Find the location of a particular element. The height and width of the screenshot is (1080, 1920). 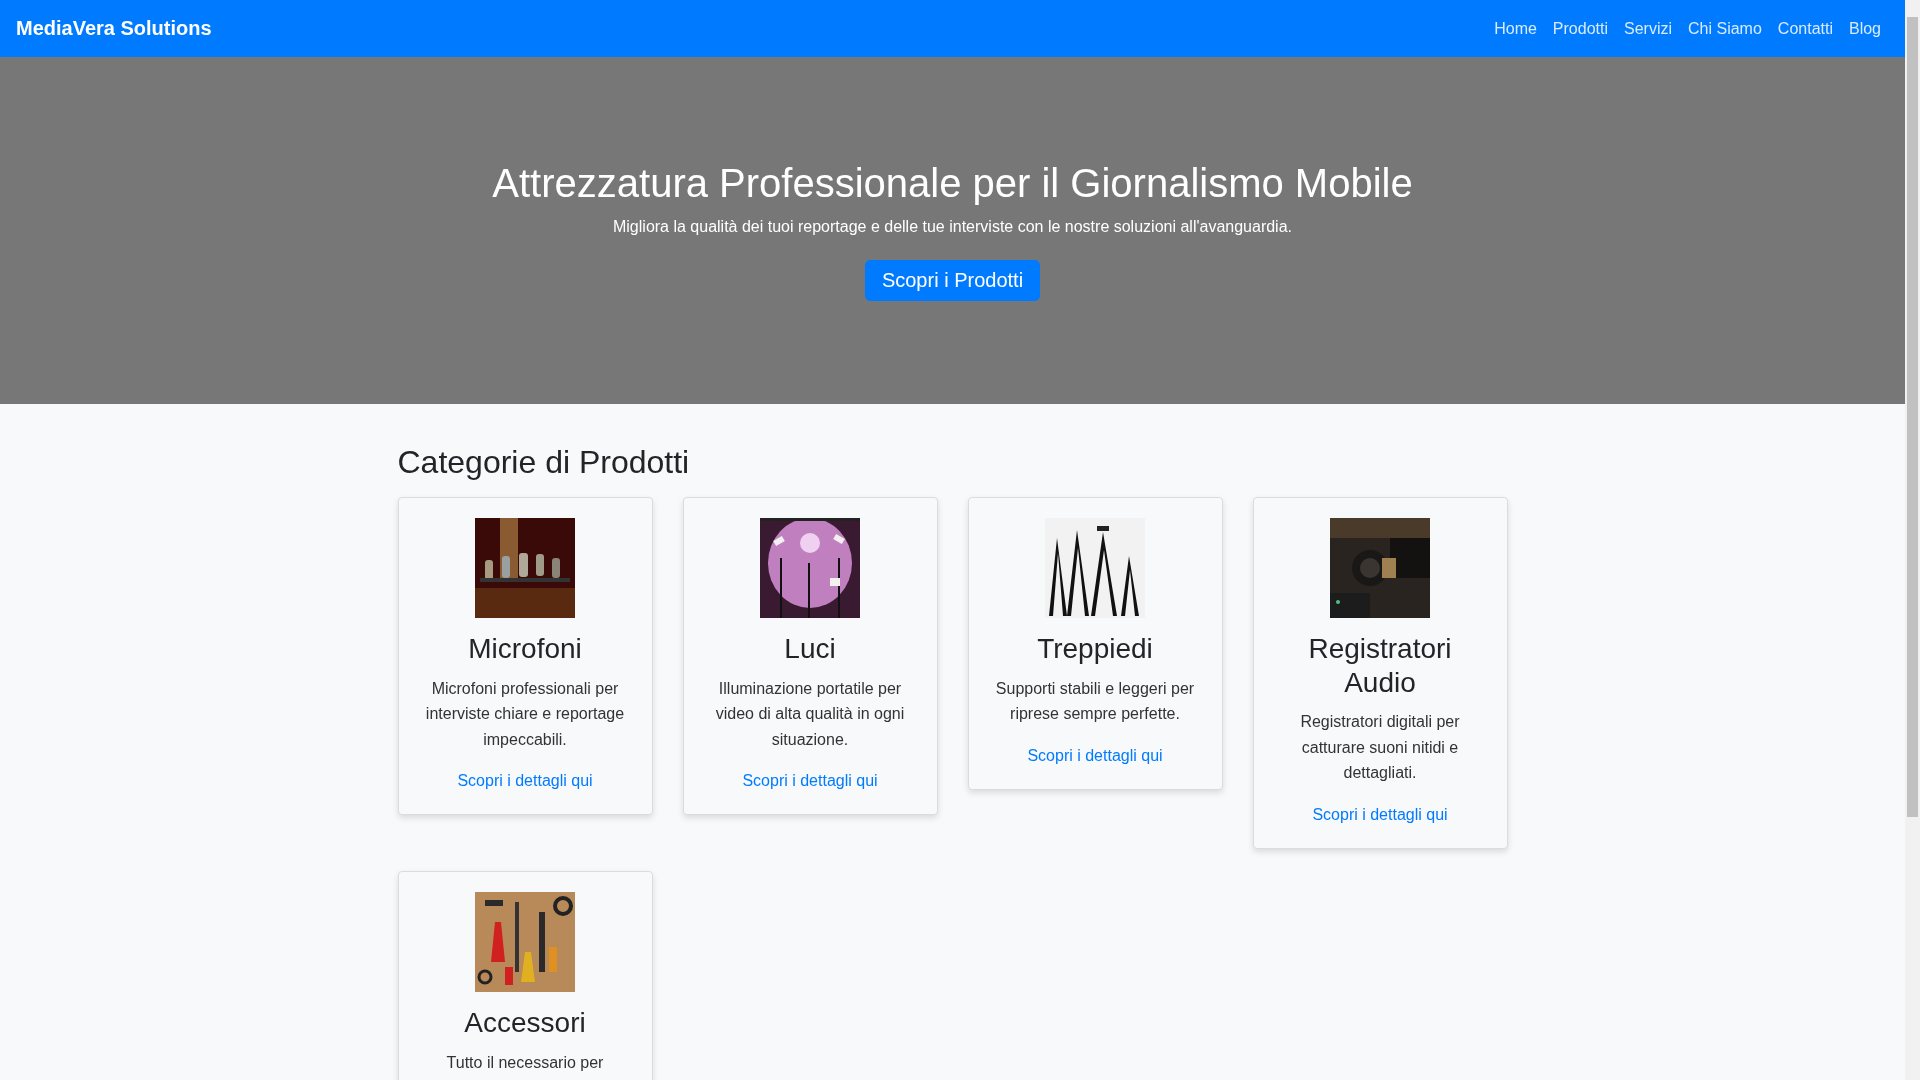

hero-title: Attrezzatura Professionale per il Giornalismo Mobile is located at coordinates (952, 183).